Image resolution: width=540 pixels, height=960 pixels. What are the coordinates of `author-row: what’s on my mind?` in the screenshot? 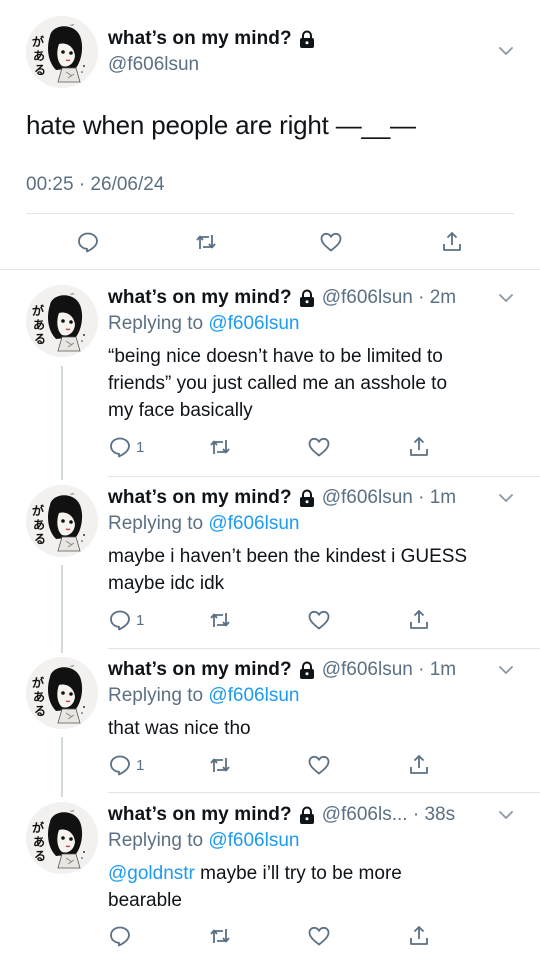 It's located at (211, 39).